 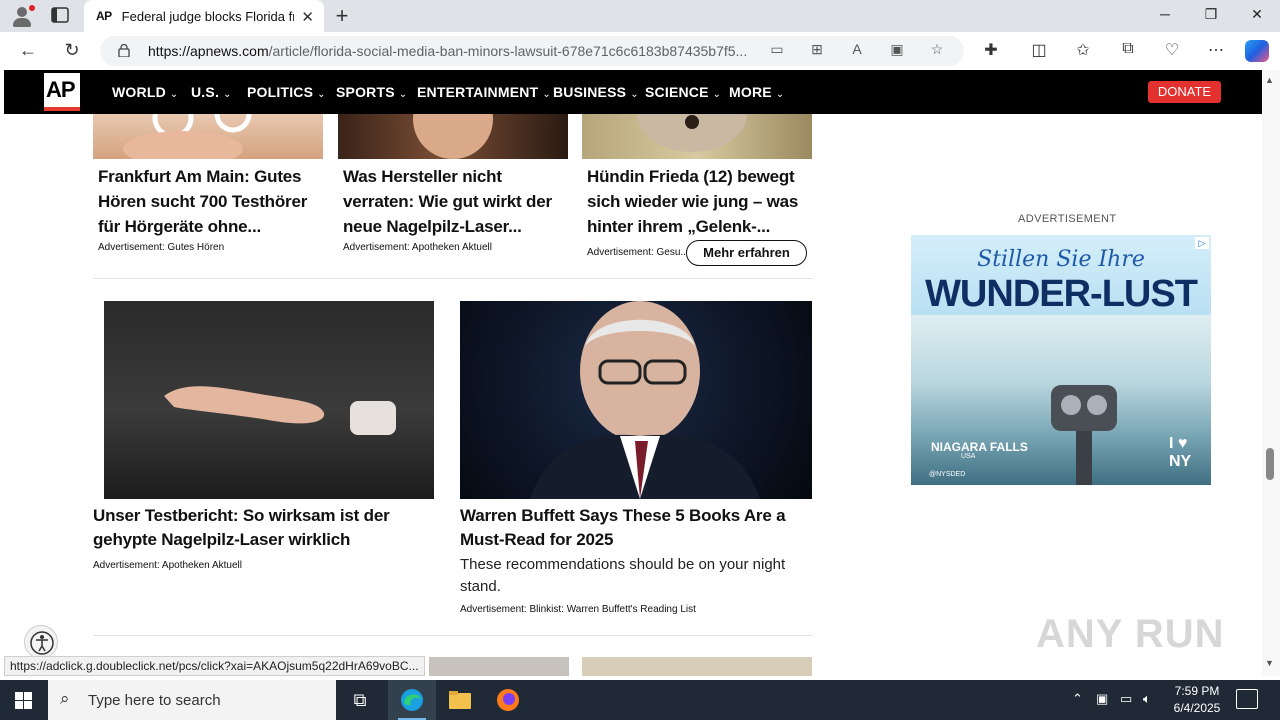 I want to click on maximize-button: ❐, so click(x=1211, y=14).